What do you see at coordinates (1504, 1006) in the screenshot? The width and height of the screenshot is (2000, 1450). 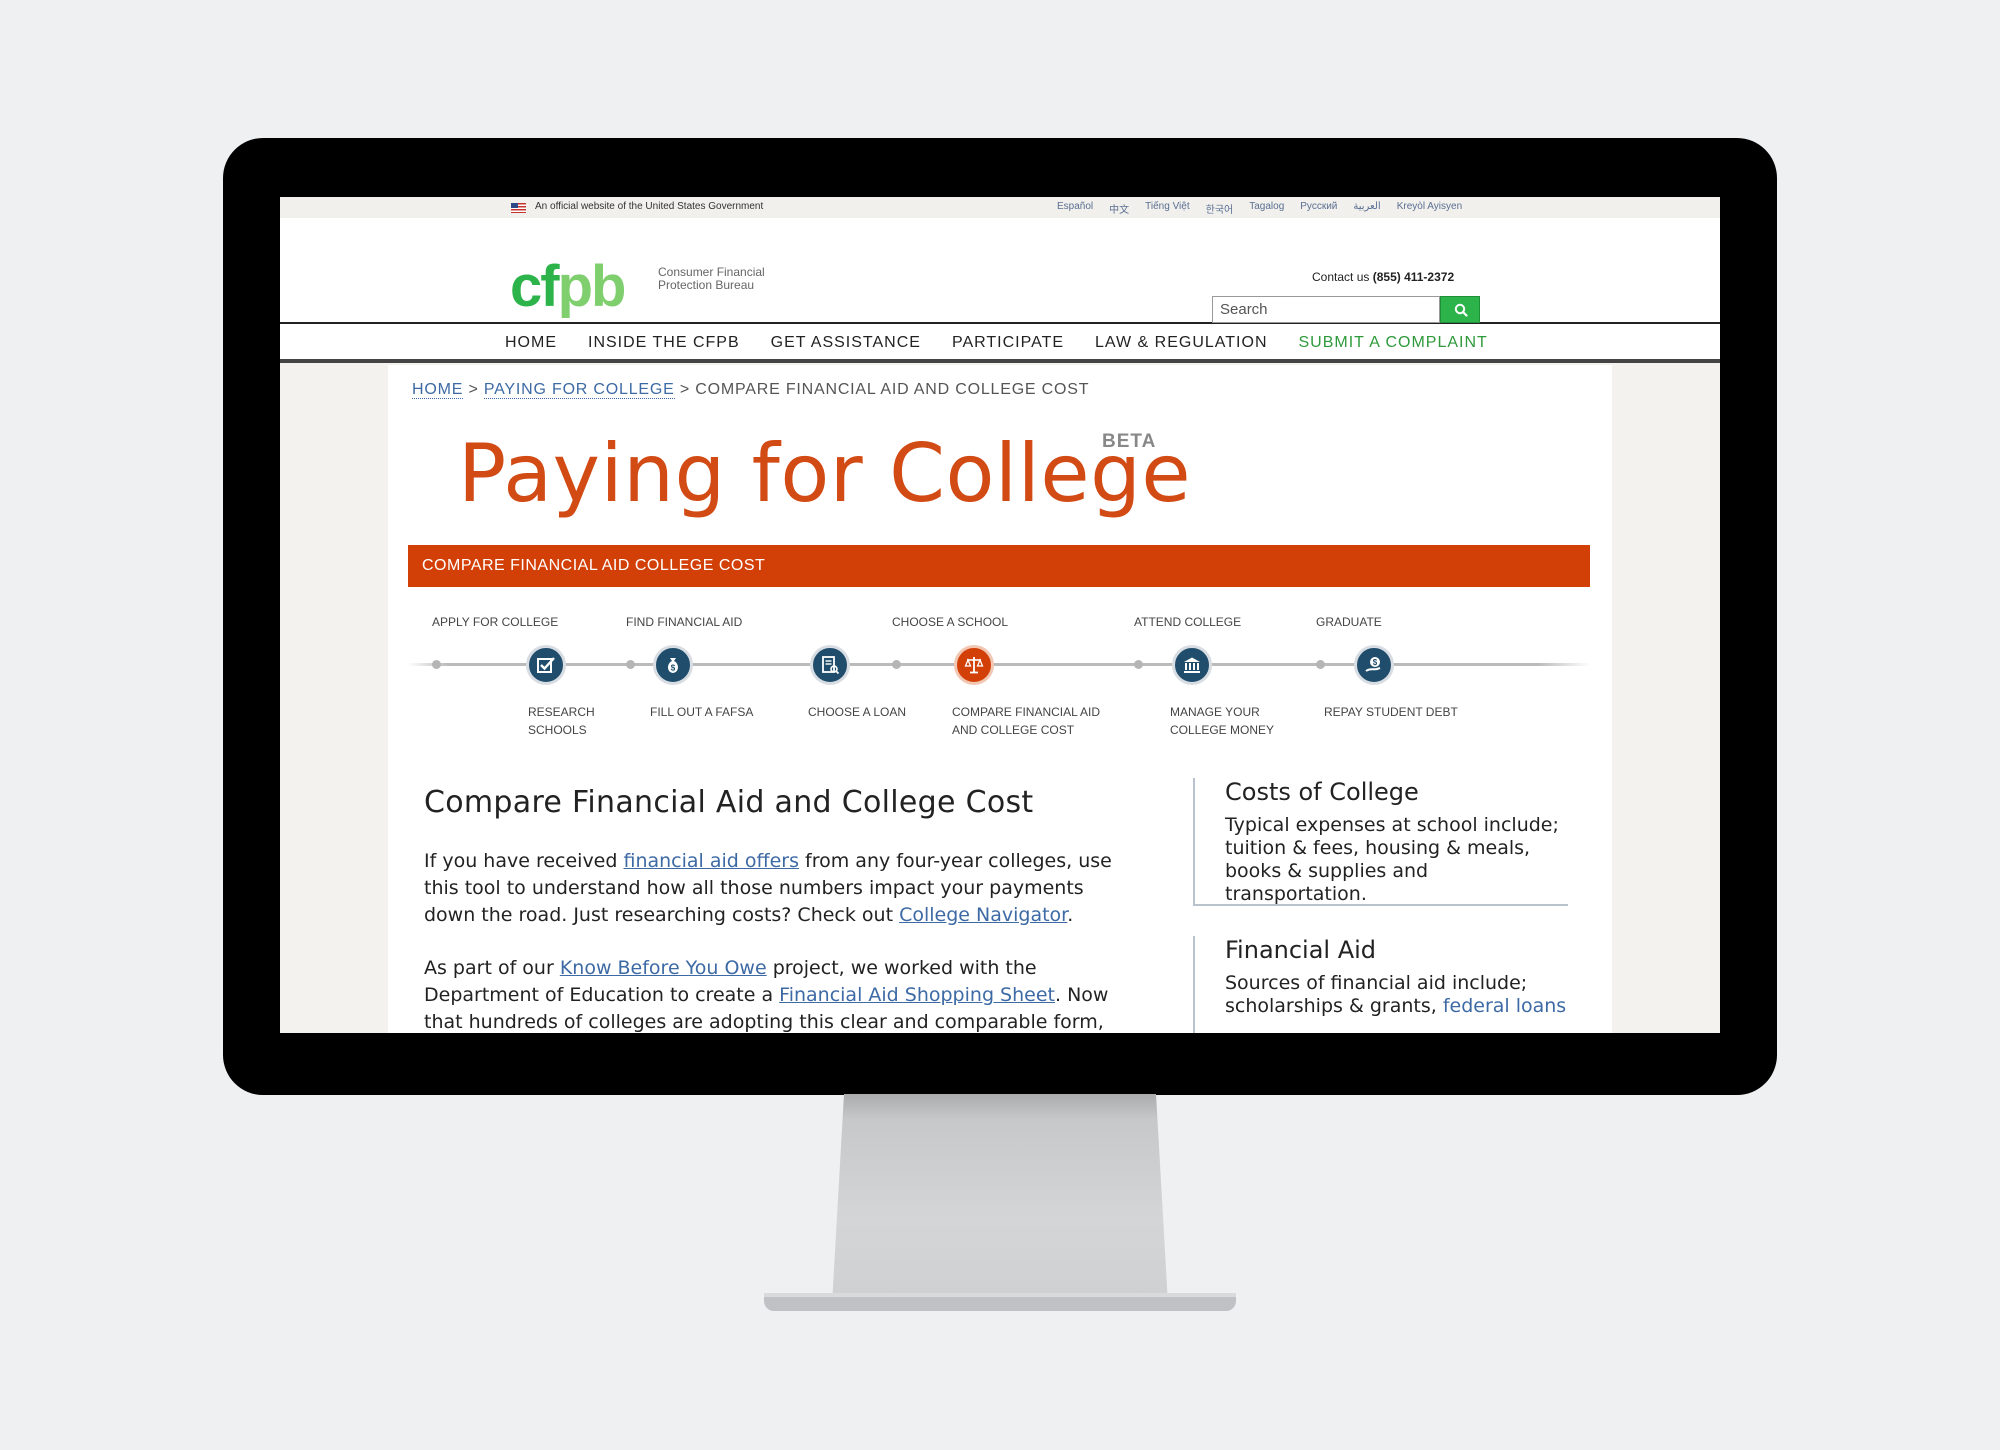 I see `federal-loans-link: federal loans` at bounding box center [1504, 1006].